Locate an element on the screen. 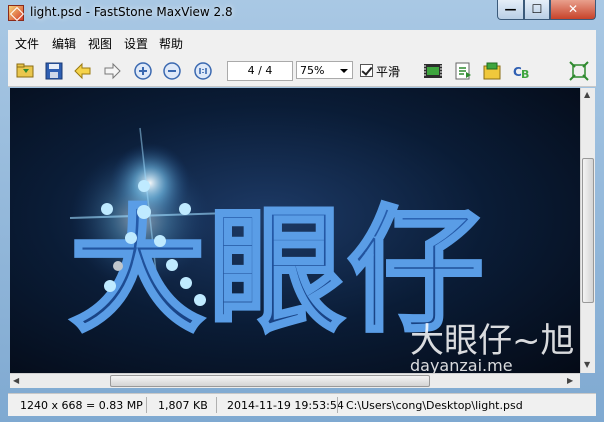 This screenshot has width=604, height=422. menu-view: 视图 is located at coordinates (100, 43).